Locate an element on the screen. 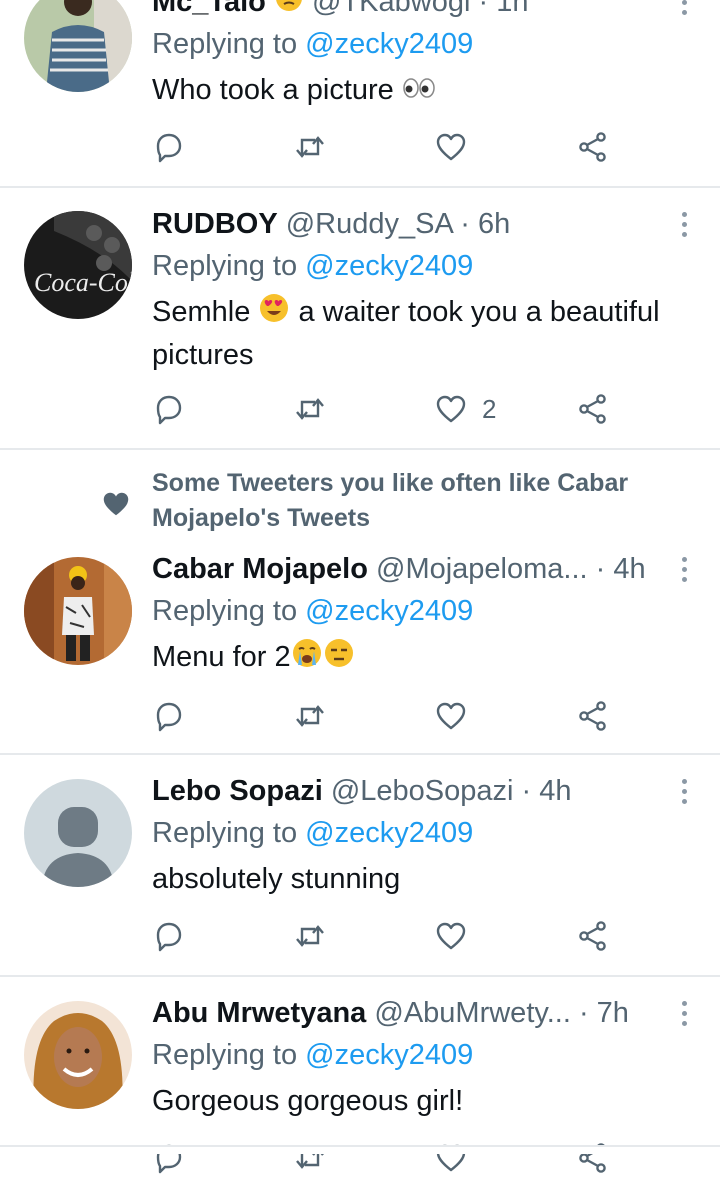 The image size is (720, 1178). bottom-edge is located at coordinates (360, 1149).